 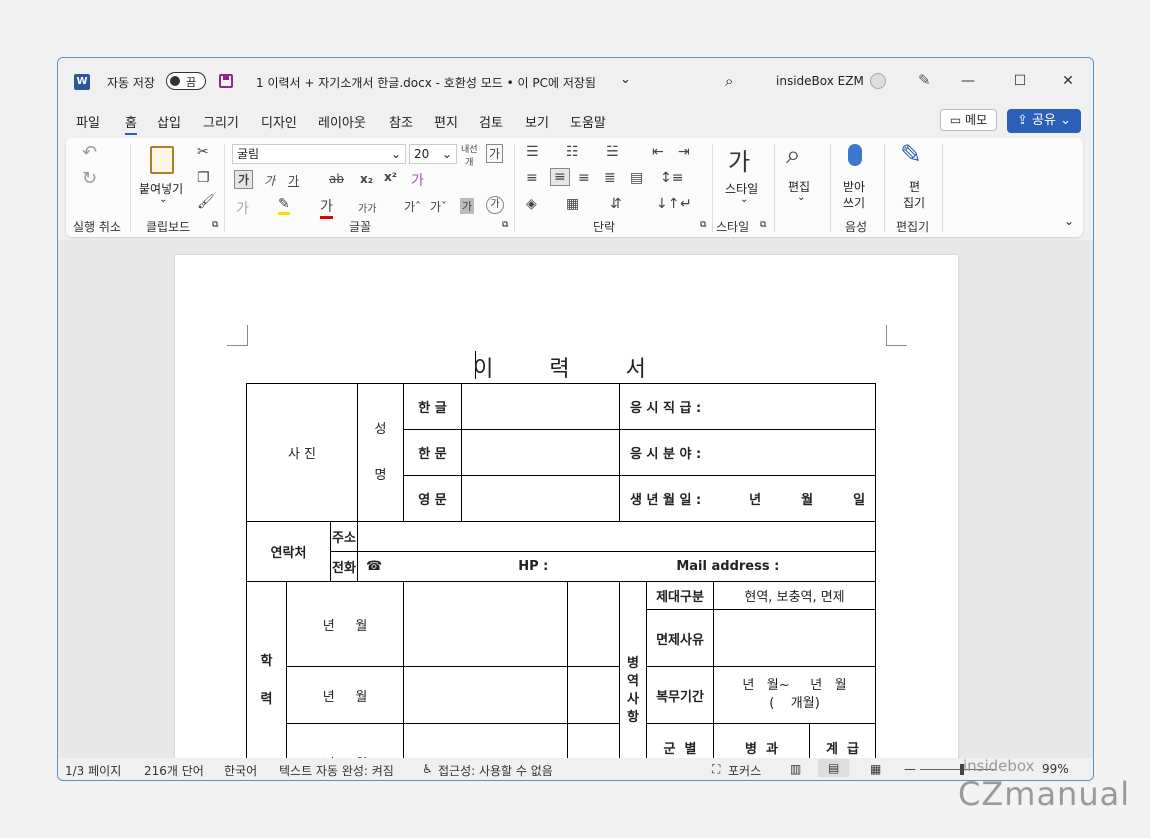 I want to click on search-icon: ⌕, so click(x=729, y=81).